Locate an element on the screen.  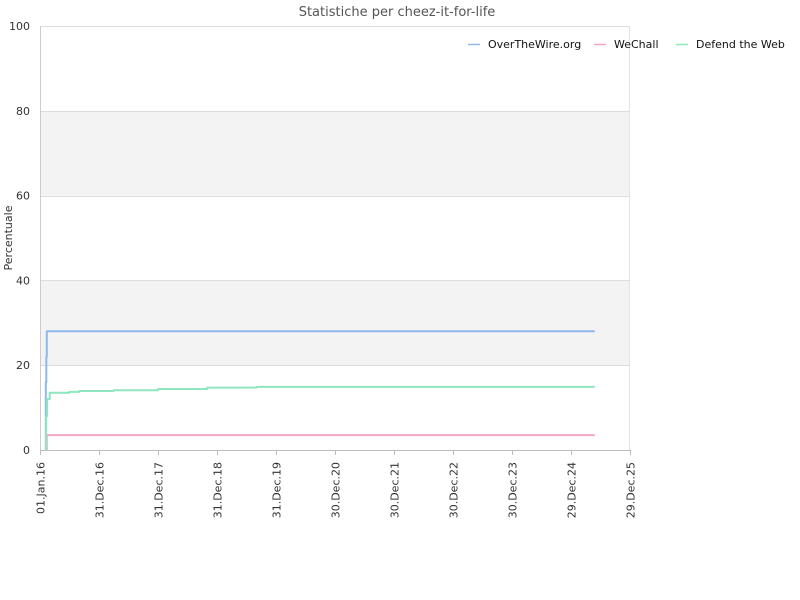
y-tick-label: 80 is located at coordinates (23, 111).